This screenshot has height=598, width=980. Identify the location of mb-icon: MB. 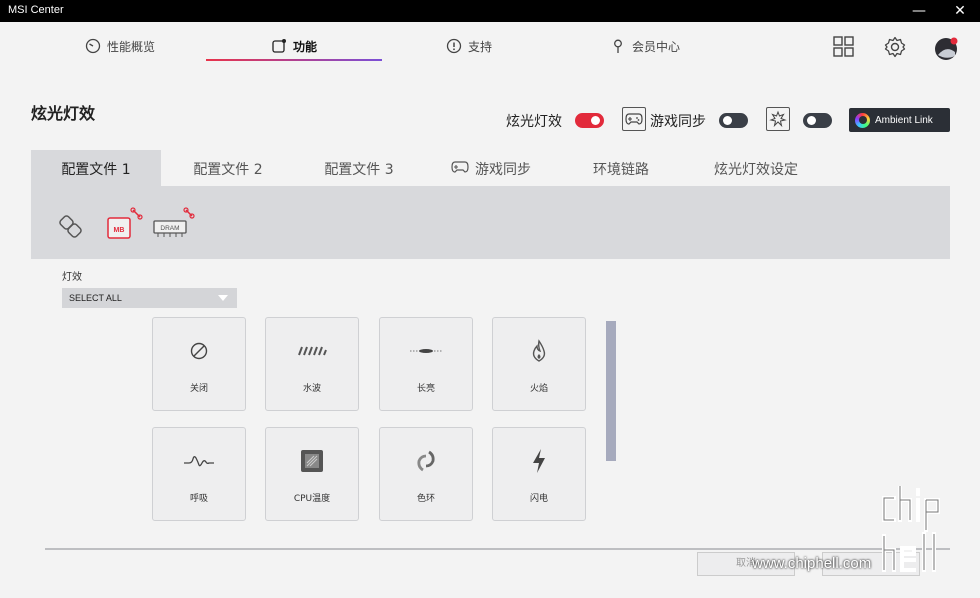
(125, 226).